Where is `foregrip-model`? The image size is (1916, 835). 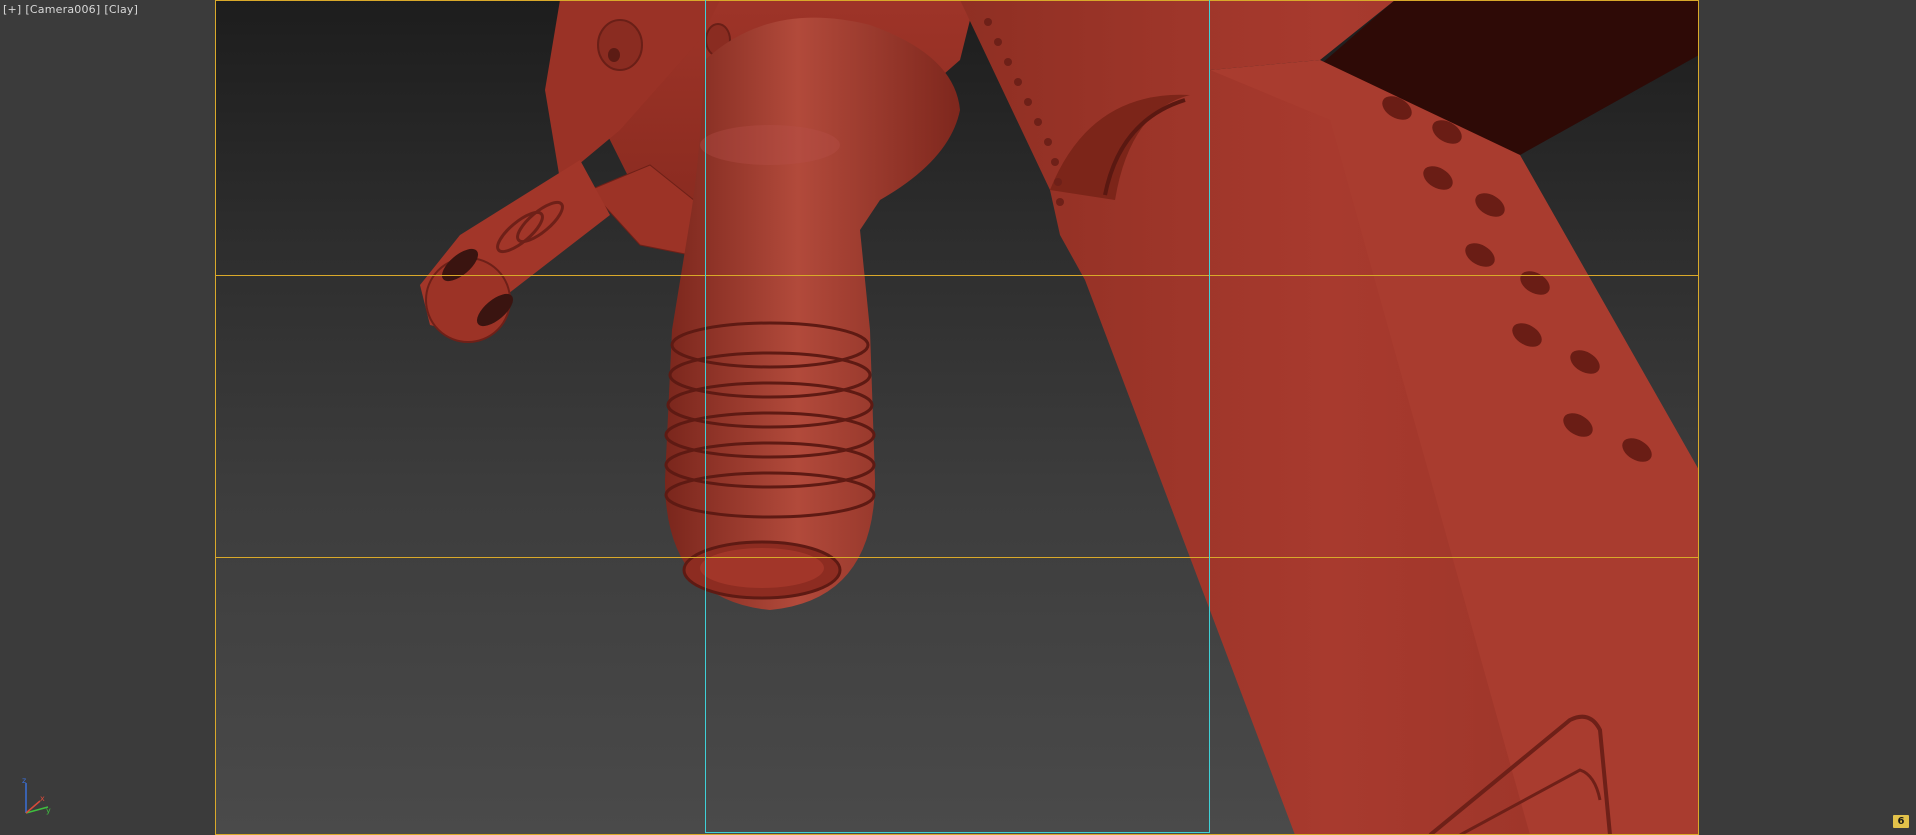
foregrip-model is located at coordinates (812, 314).